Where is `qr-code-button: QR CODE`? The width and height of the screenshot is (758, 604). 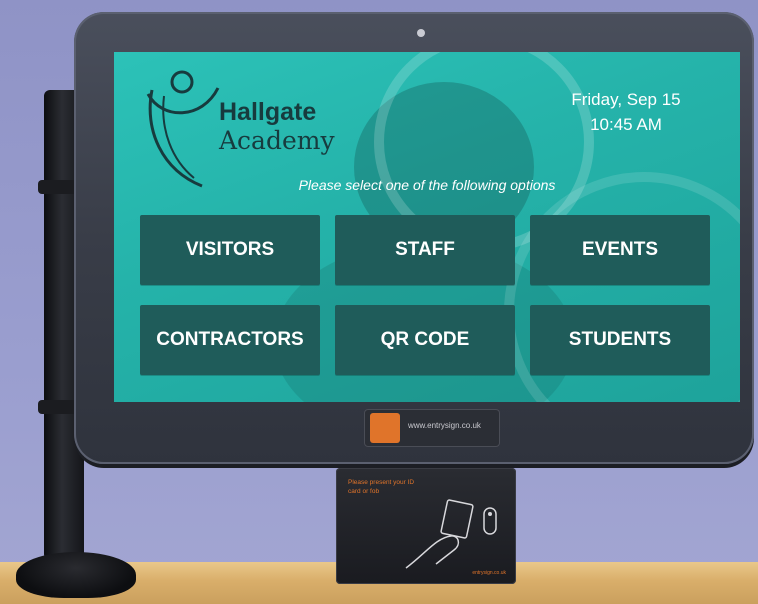 qr-code-button: QR CODE is located at coordinates (425, 340).